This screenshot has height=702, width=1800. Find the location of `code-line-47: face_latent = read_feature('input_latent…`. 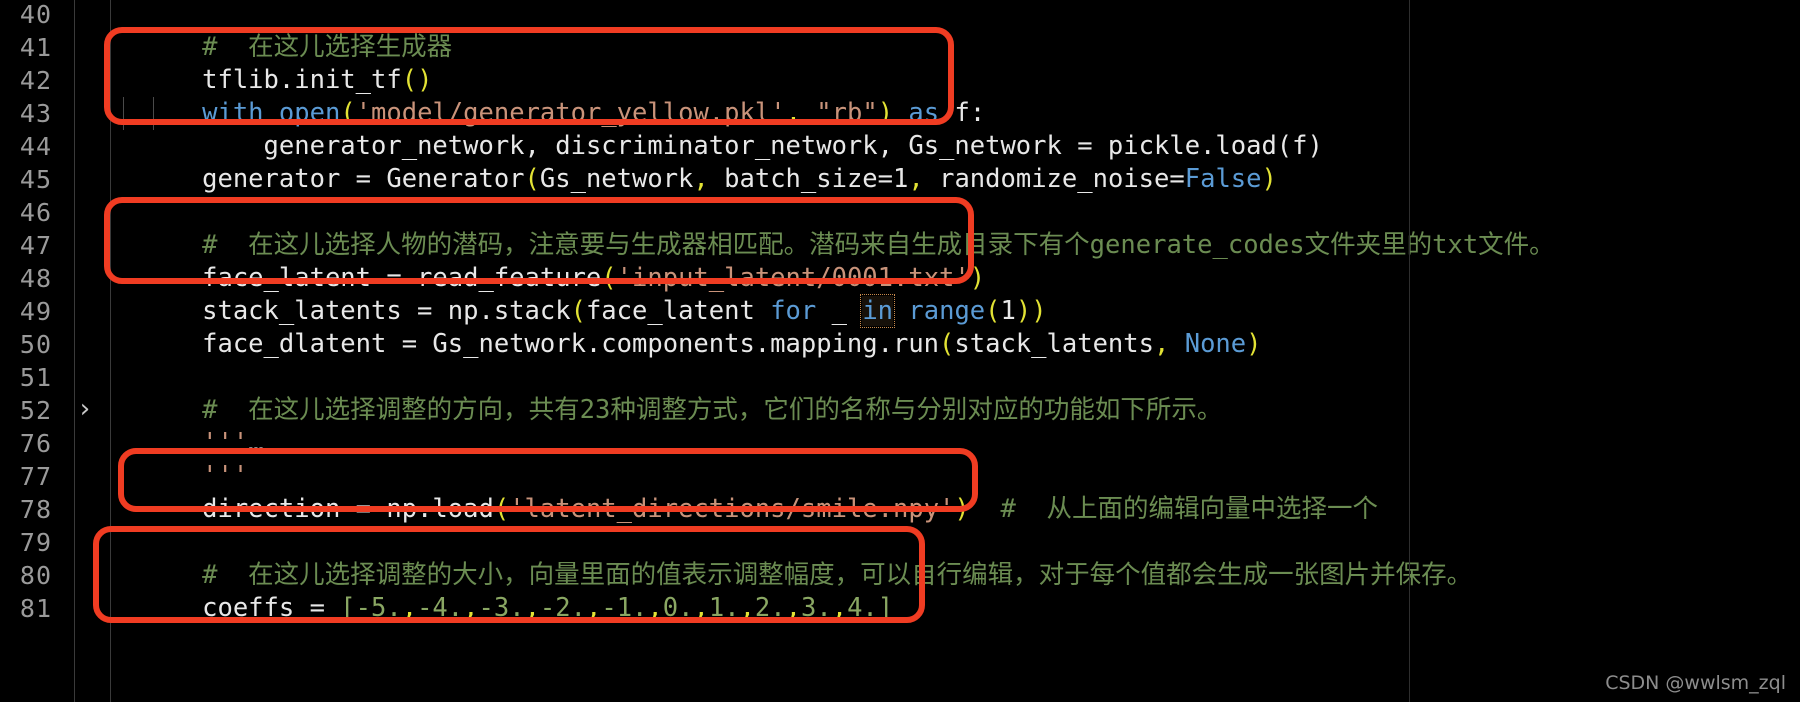

code-line-47: face_latent = read_feature('input_latent… is located at coordinates (547, 261).